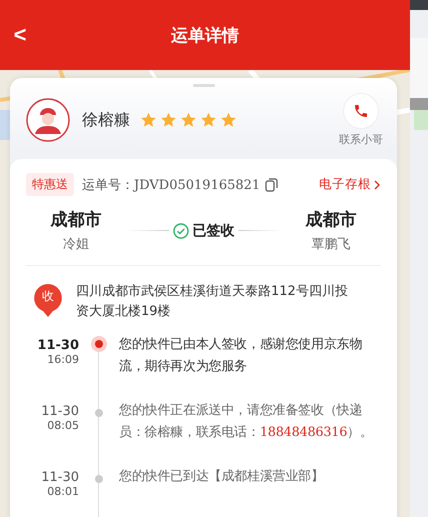 Image resolution: width=428 pixels, height=517 pixels. Describe the element at coordinates (205, 35) in the screenshot. I see `page-title: 运单详情` at that location.